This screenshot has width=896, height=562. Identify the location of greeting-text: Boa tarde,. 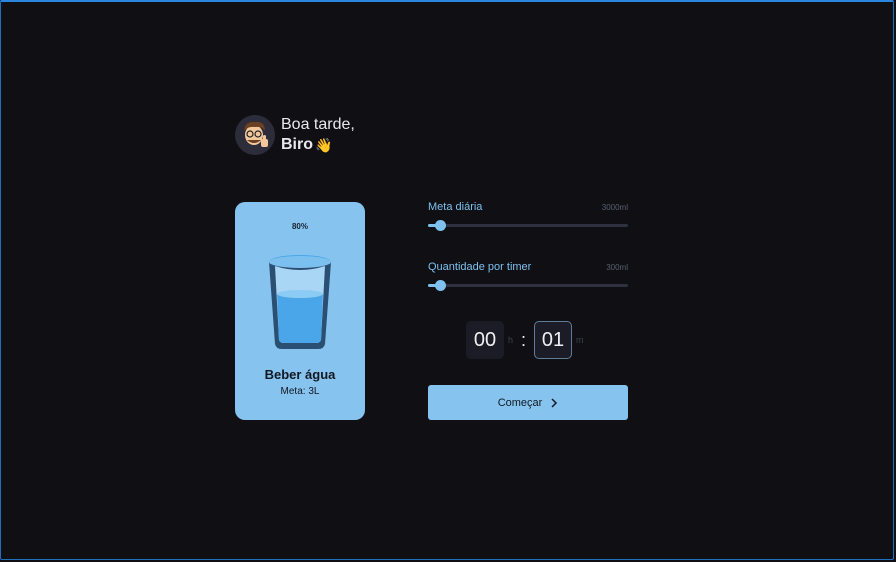
(318, 124).